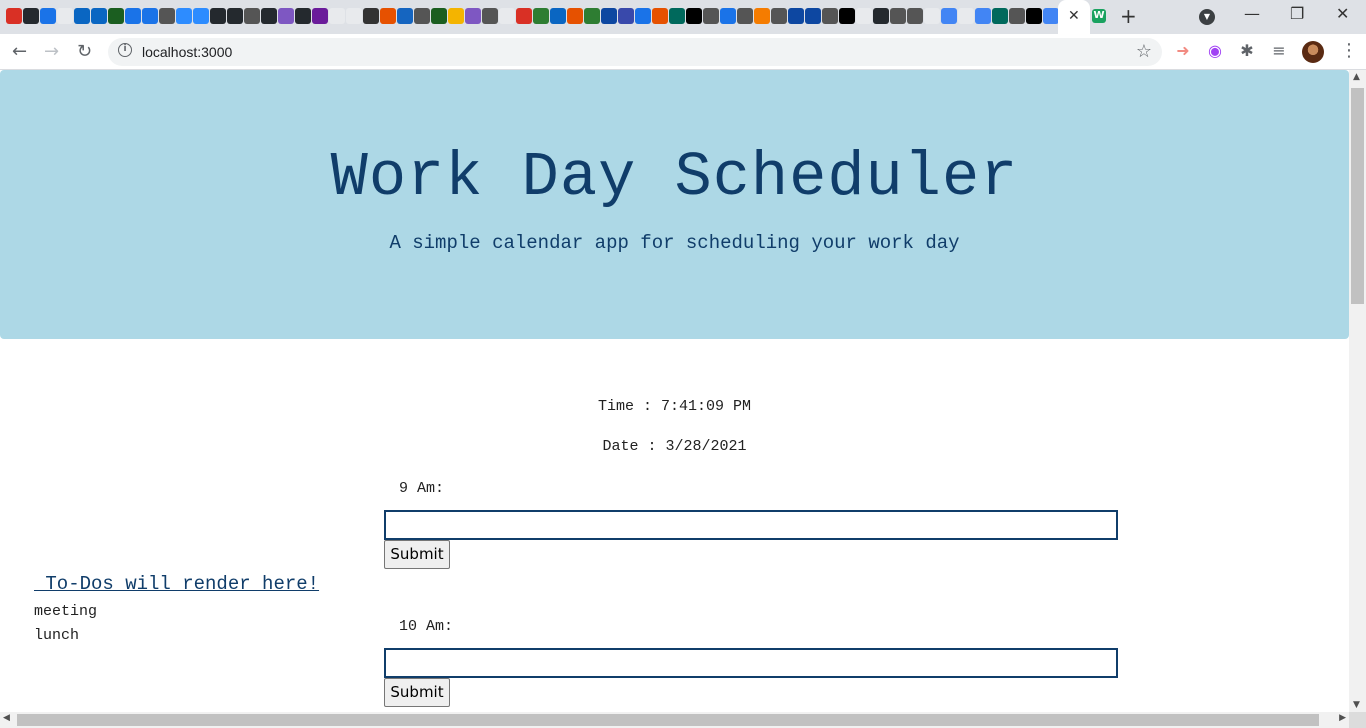  What do you see at coordinates (1215, 51) in the screenshot?
I see `extension-globe-icon: ◉` at bounding box center [1215, 51].